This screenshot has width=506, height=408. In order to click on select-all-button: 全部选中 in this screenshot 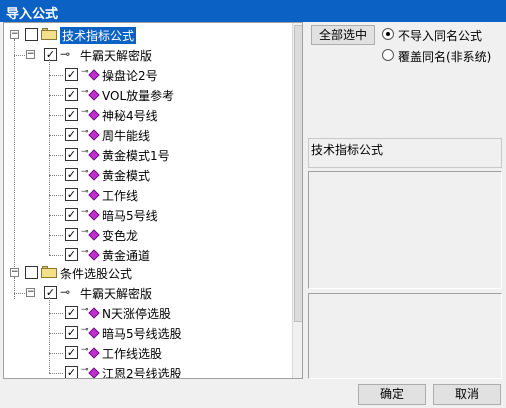, I will do `click(343, 35)`.